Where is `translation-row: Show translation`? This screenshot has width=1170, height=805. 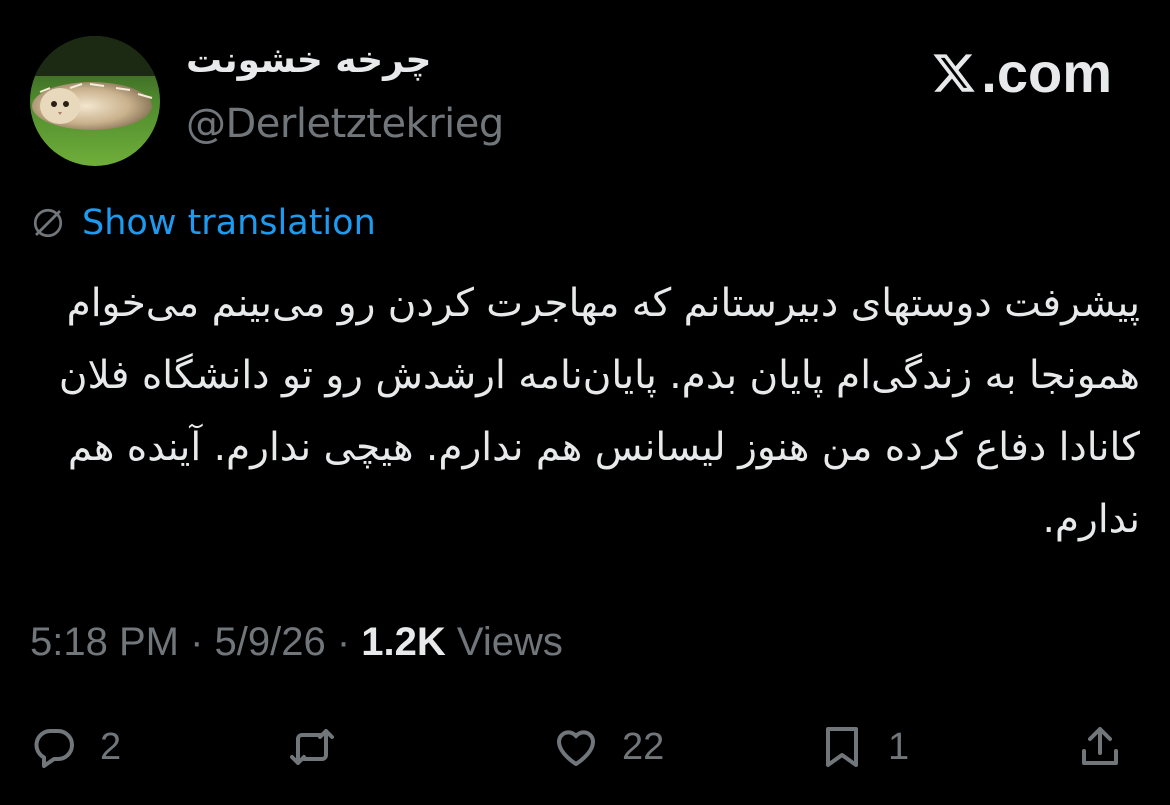 translation-row: Show translation is located at coordinates (203, 223).